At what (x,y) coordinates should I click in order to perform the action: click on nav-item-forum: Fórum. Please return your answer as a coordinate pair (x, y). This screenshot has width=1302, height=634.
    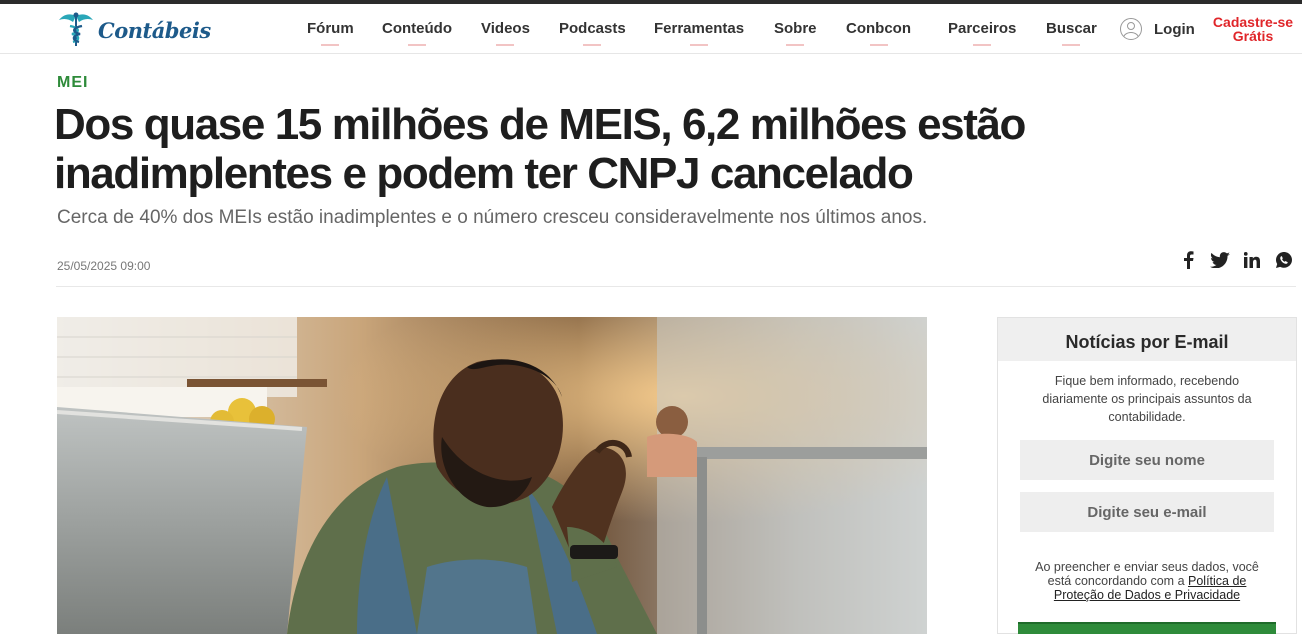
    Looking at the image, I should click on (330, 33).